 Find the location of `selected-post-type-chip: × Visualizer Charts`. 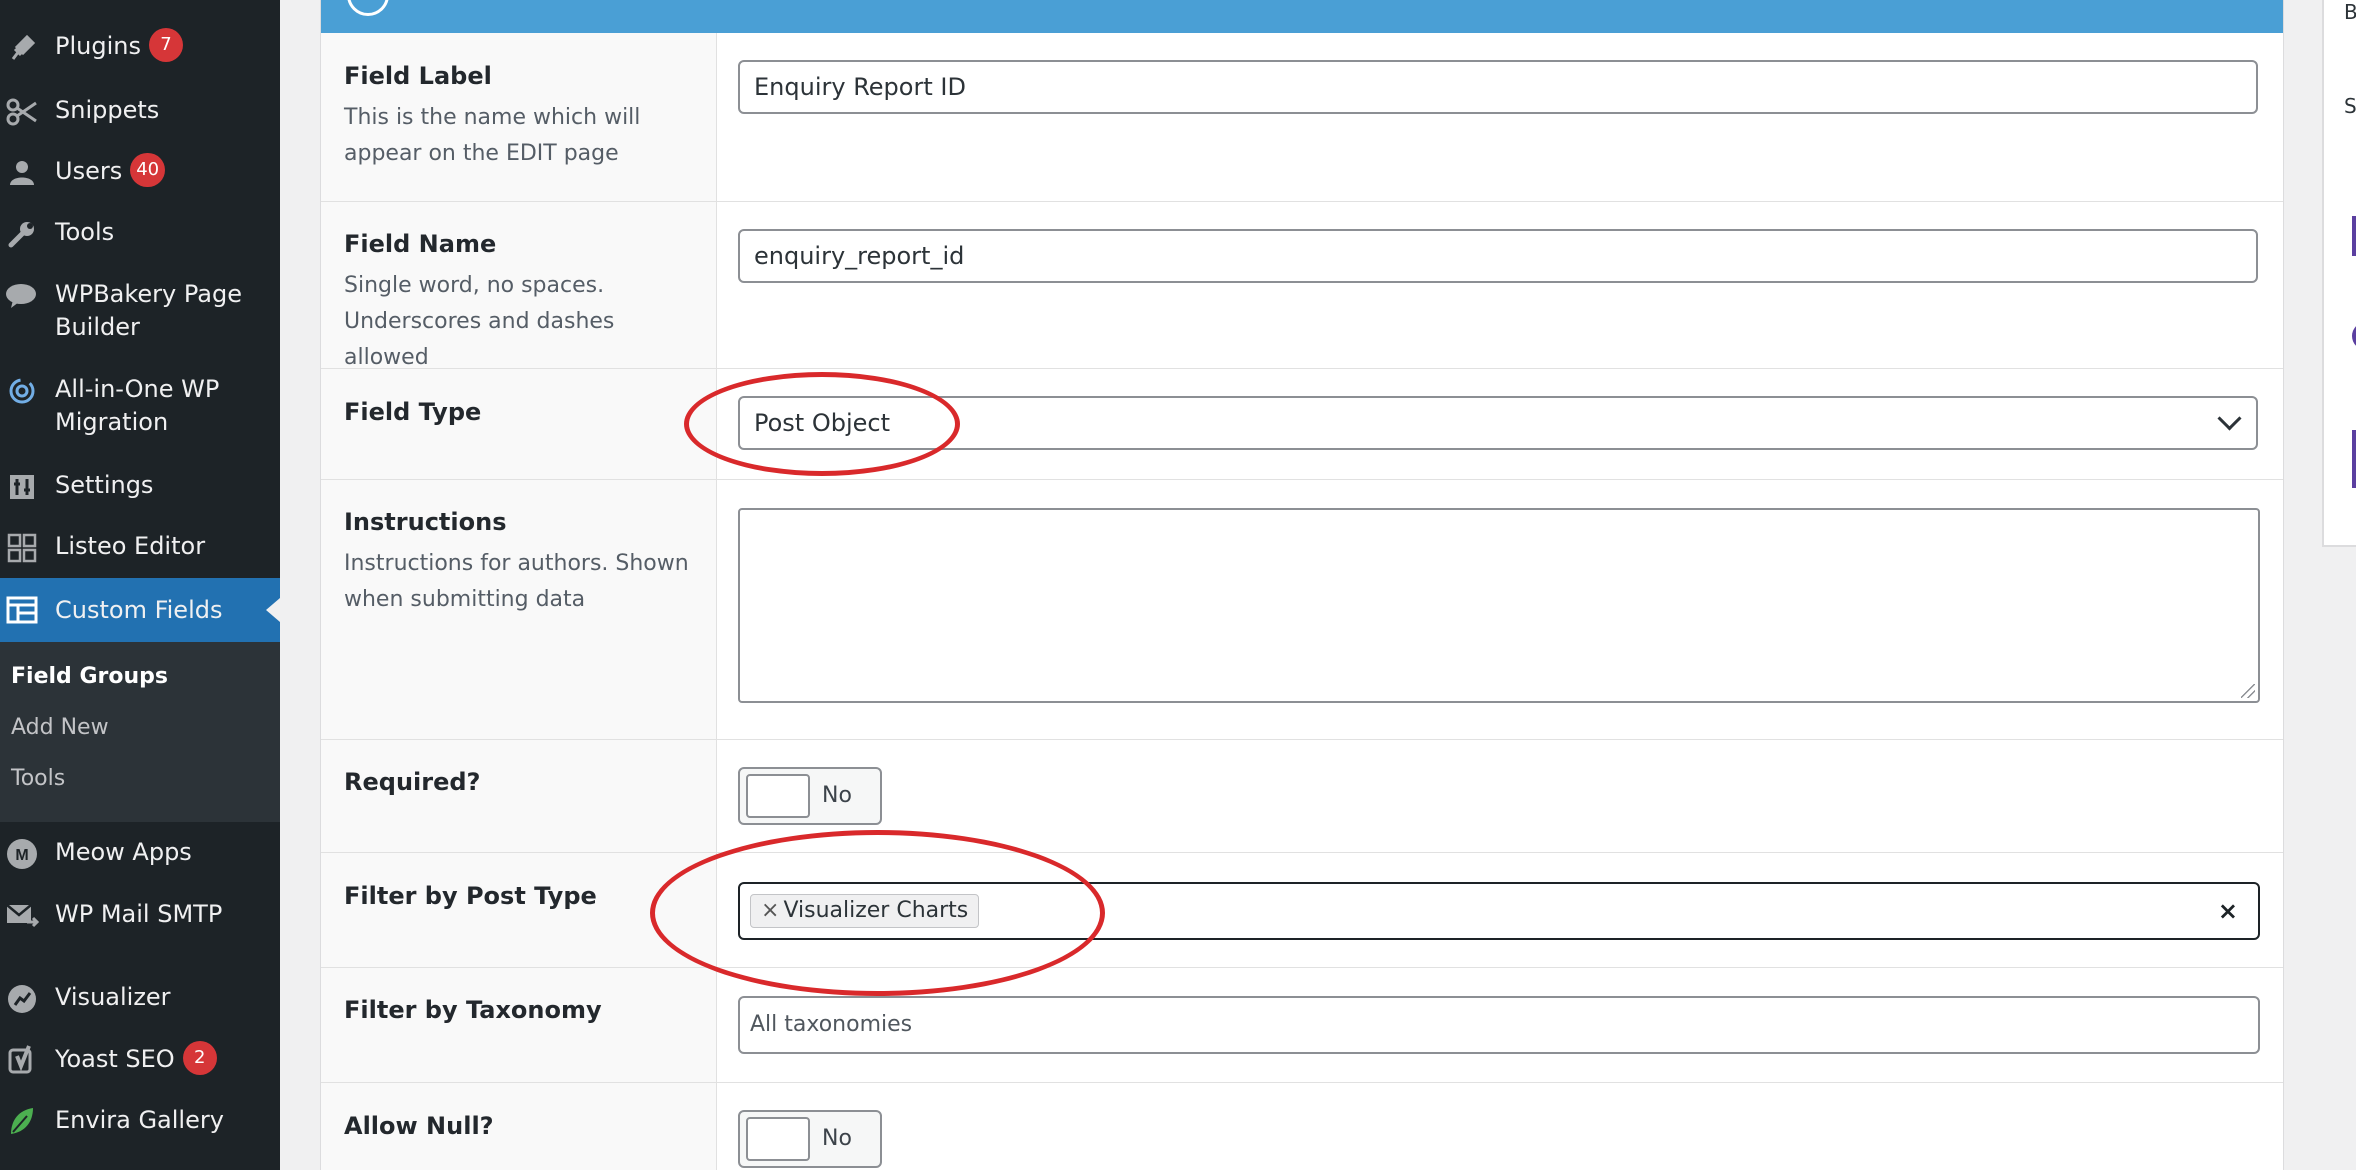

selected-post-type-chip: × Visualizer Charts is located at coordinates (865, 911).